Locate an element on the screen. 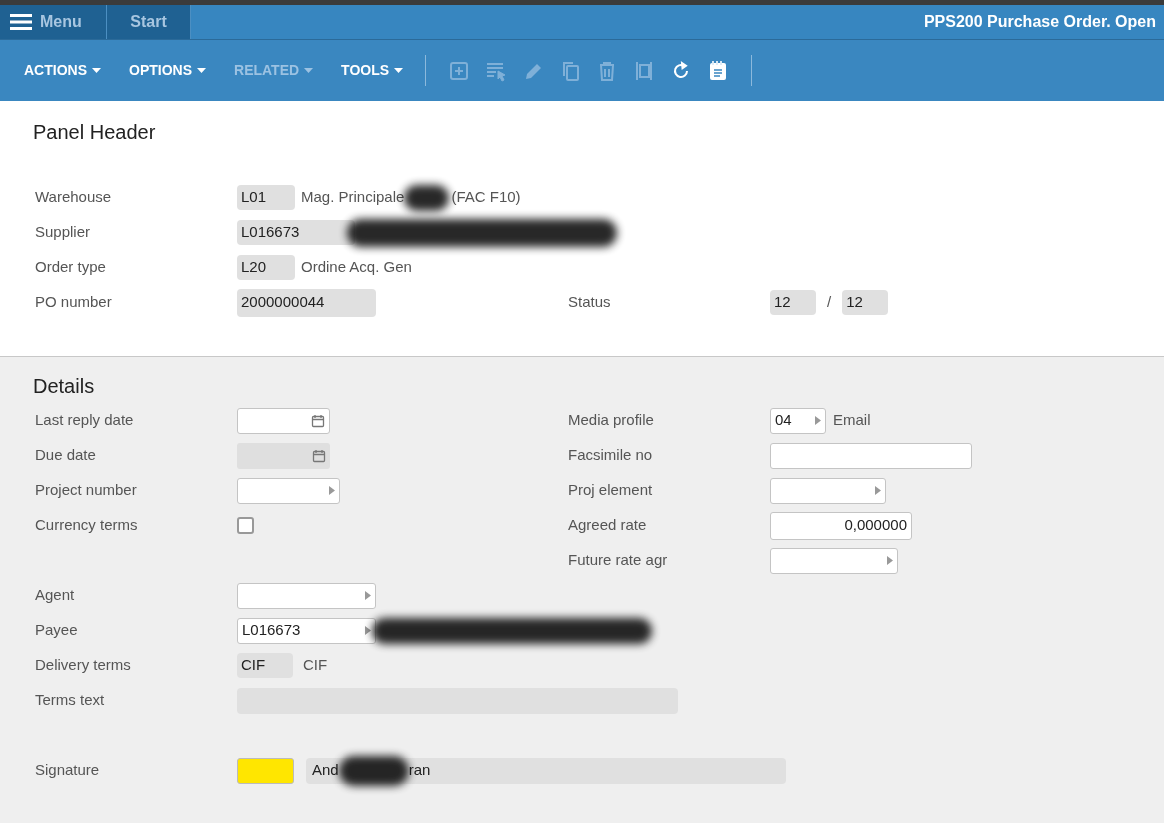 The image size is (1164, 823). field-label: Last reply date is located at coordinates (85, 420).